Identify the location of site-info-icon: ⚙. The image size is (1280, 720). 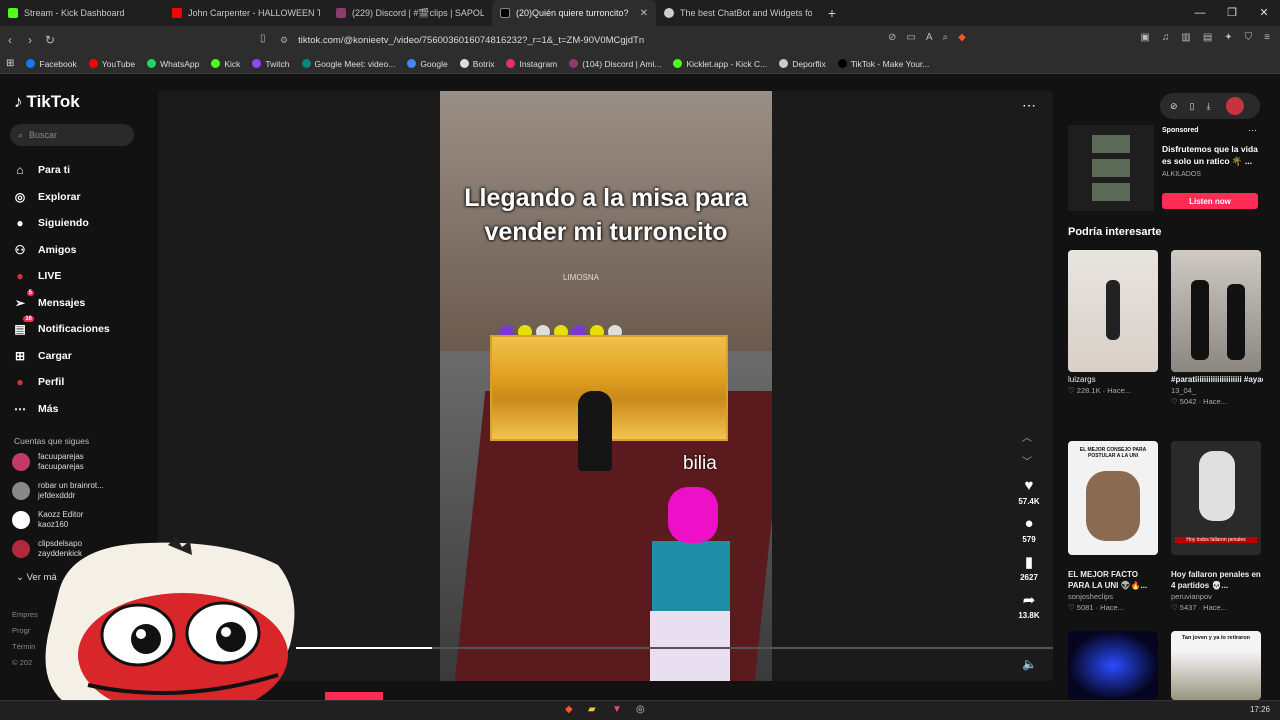
(284, 40).